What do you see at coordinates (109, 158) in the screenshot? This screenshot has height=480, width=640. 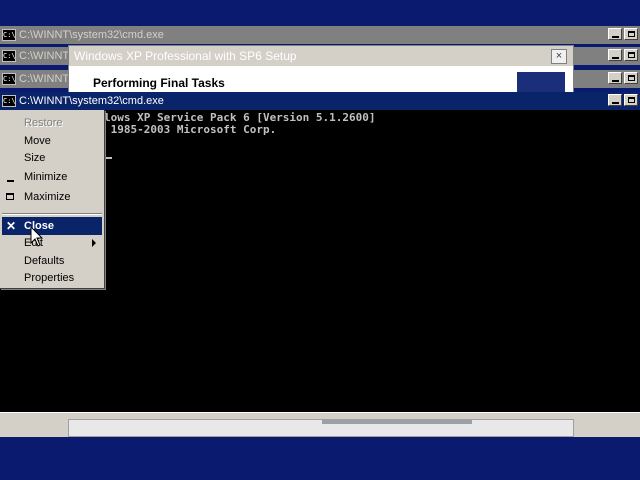 I see `text-cursor` at bounding box center [109, 158].